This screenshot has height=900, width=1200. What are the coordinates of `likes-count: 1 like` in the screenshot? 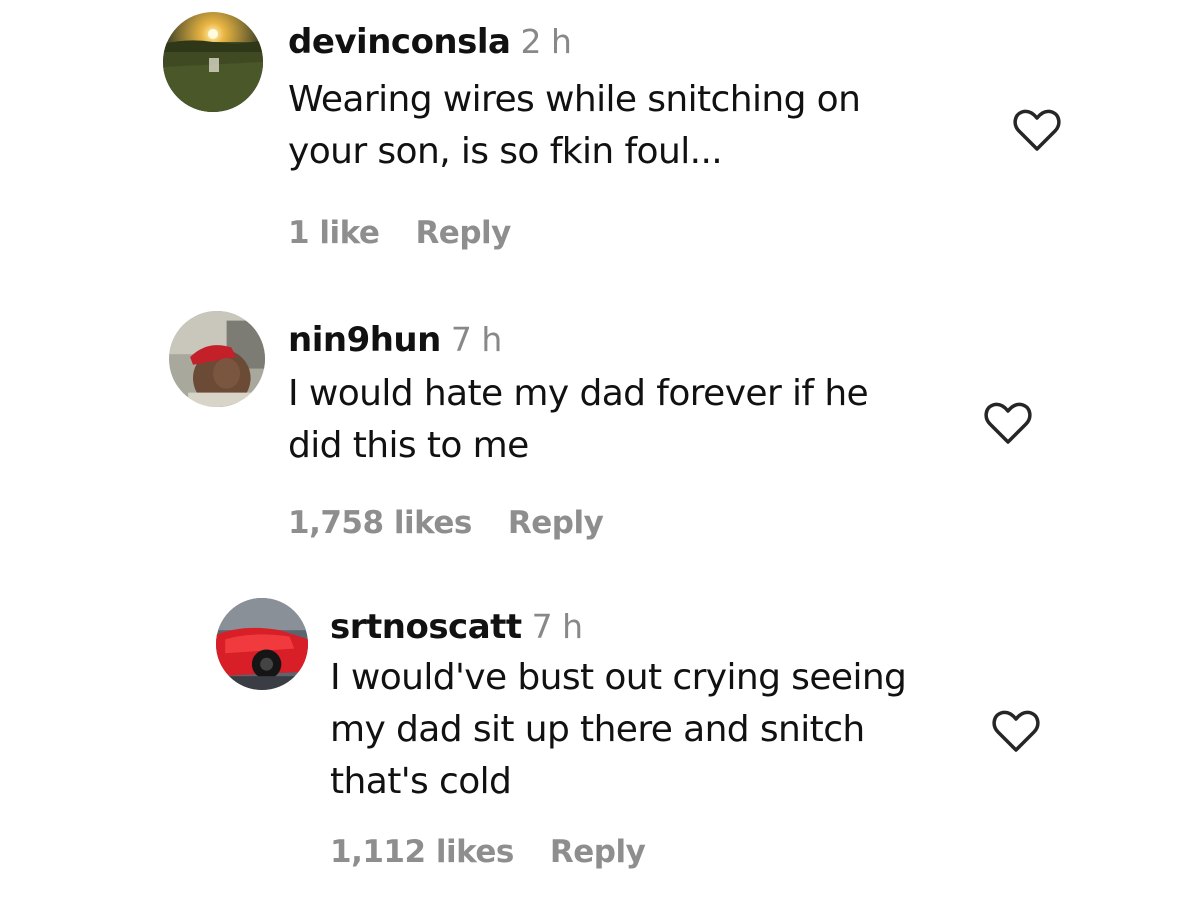 It's located at (334, 233).